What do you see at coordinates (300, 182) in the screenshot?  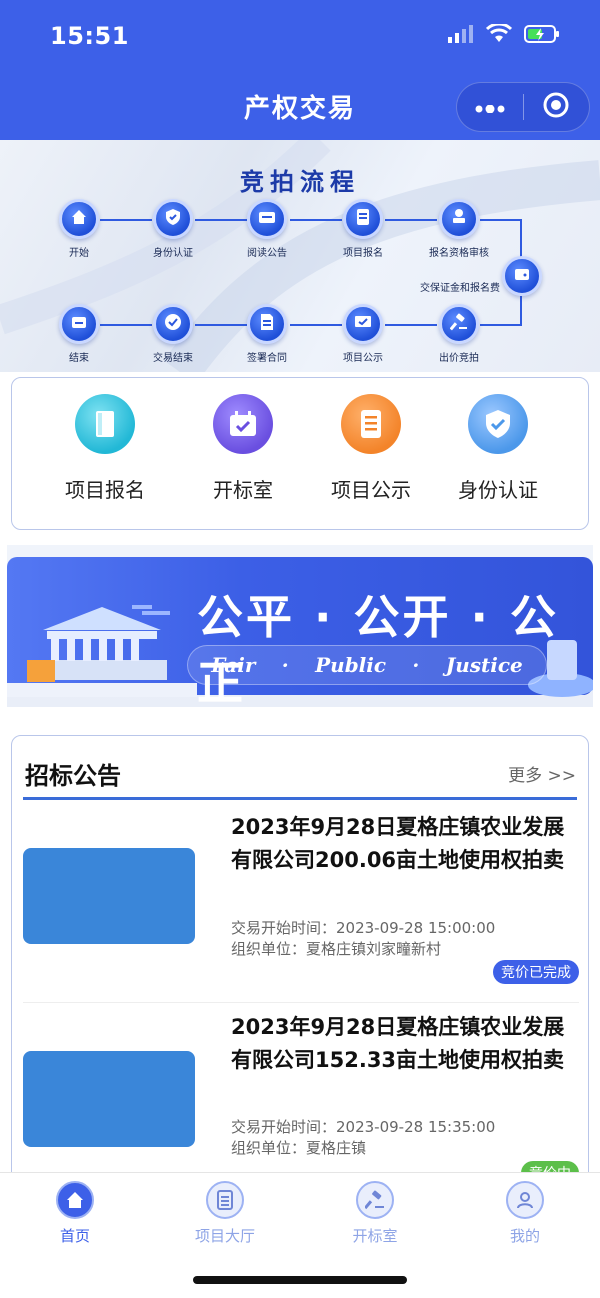 I see `process-title: 竞拍流程` at bounding box center [300, 182].